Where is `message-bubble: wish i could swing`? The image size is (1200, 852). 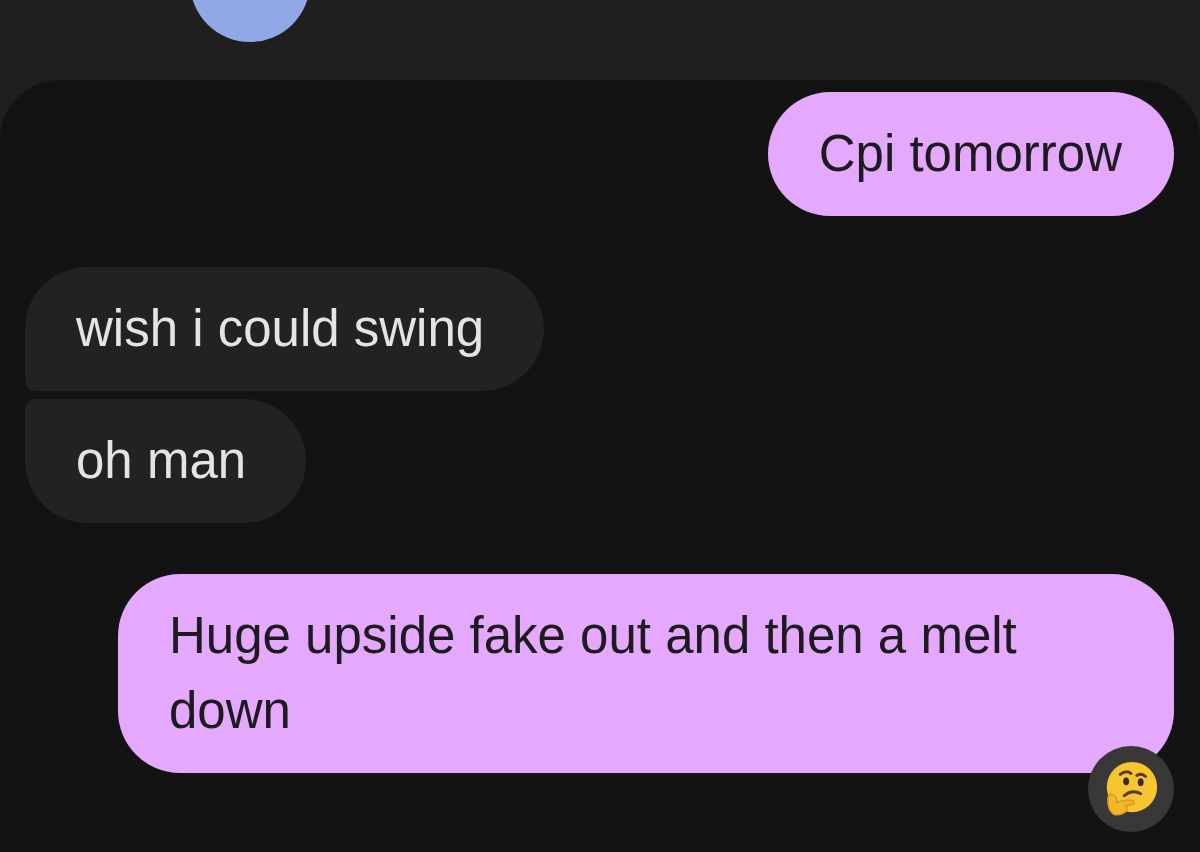
message-bubble: wish i could swing is located at coordinates (285, 329).